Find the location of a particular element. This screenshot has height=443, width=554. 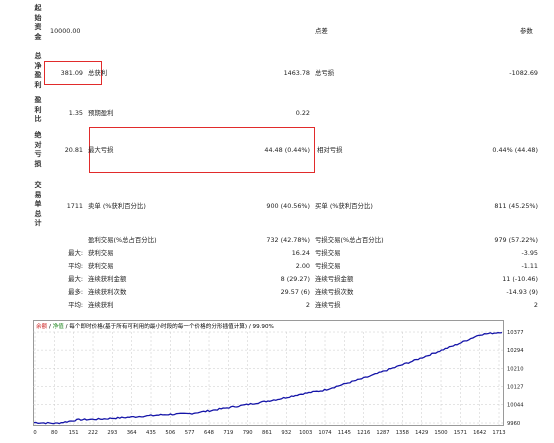

expected-payoff-value: 0.22 is located at coordinates (302, 113).